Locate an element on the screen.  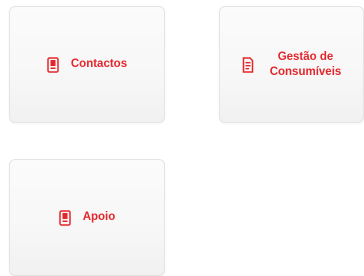
gestao-consumiveis-label: Gestão de Consumíveis is located at coordinates (306, 65).